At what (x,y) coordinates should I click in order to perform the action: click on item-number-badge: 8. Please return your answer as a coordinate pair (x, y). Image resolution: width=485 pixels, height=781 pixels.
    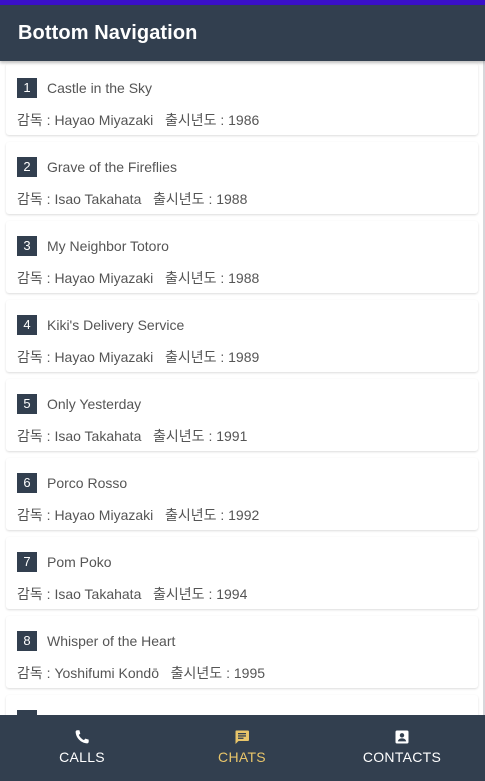
    Looking at the image, I should click on (27, 641).